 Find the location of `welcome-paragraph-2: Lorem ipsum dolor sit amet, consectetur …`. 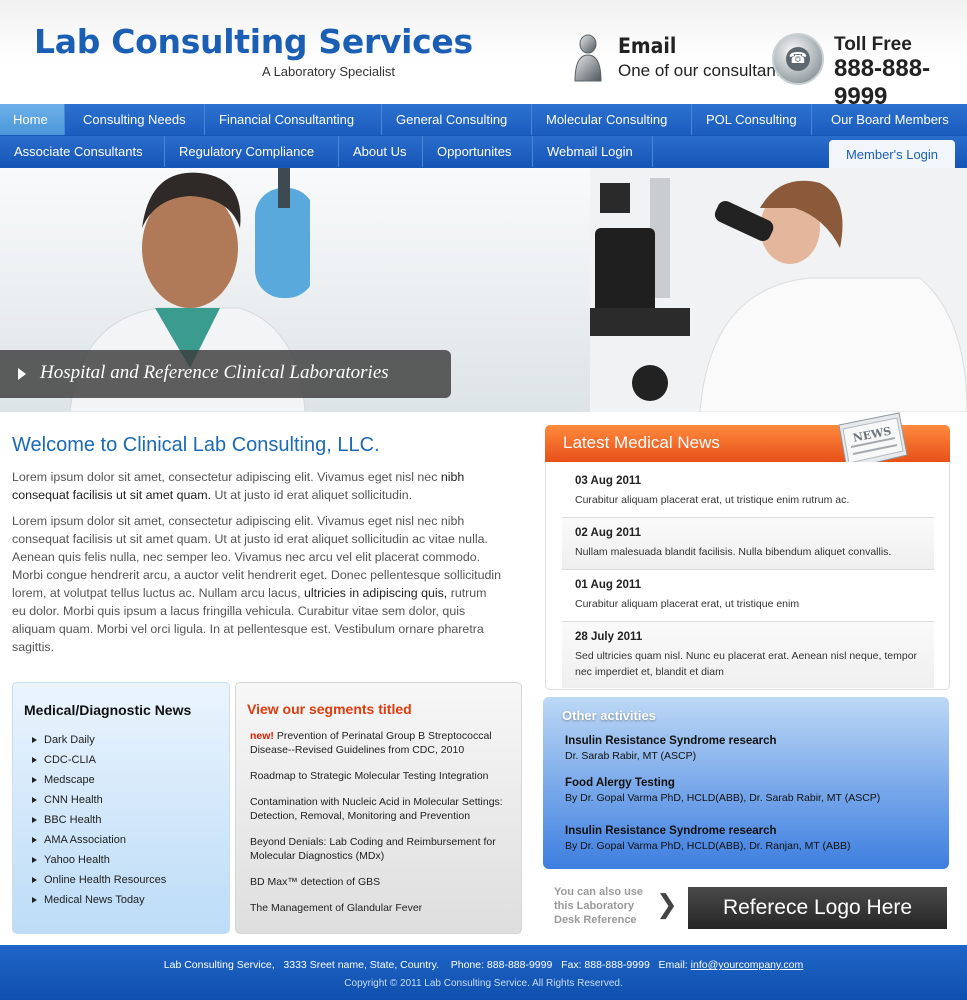

welcome-paragraph-2: Lorem ipsum dolor sit amet, consectetur … is located at coordinates (257, 584).